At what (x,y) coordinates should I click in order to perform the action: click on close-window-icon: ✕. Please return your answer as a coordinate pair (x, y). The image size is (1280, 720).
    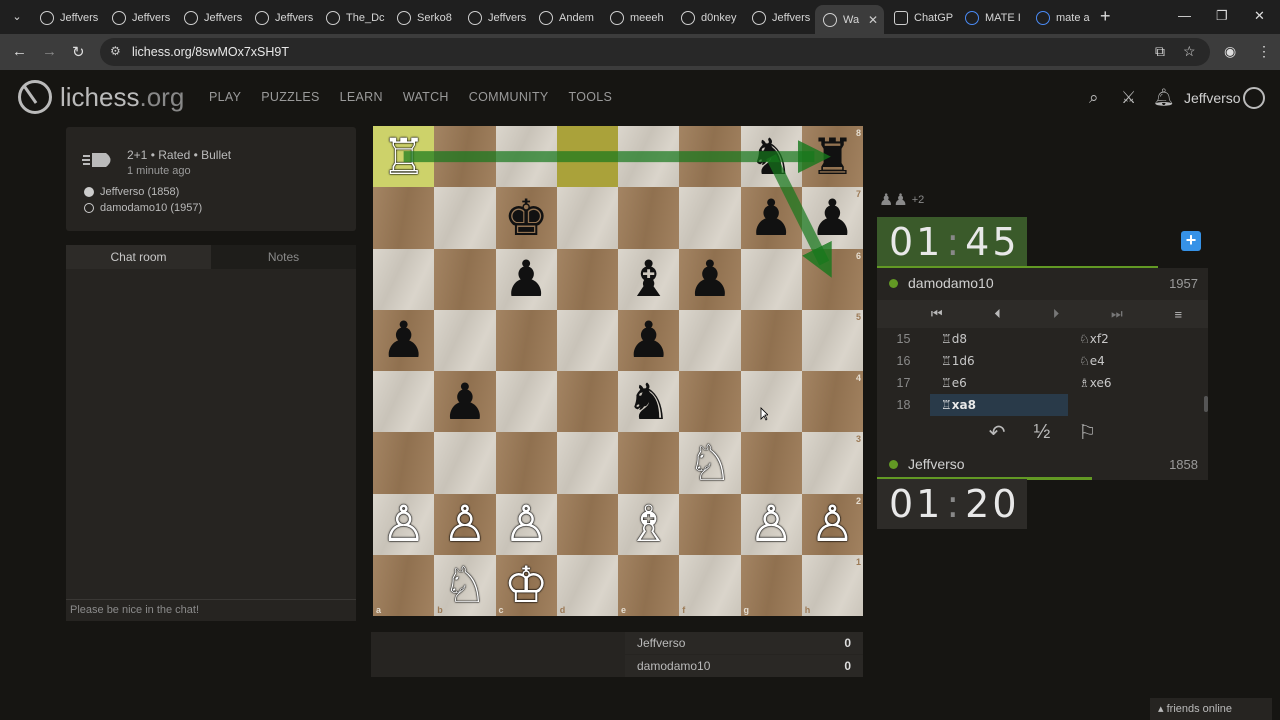
    Looking at the image, I should click on (1259, 16).